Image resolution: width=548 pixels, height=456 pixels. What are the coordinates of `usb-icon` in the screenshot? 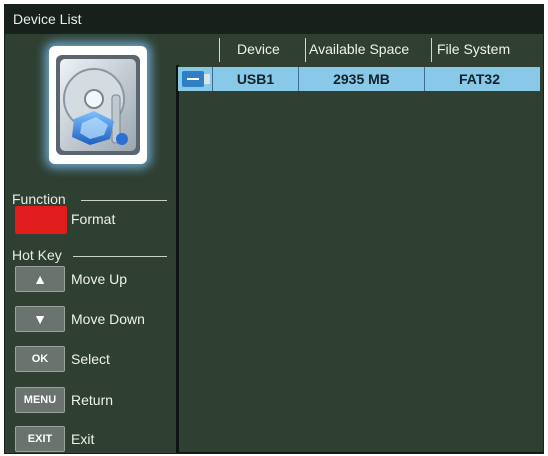 It's located at (196, 79).